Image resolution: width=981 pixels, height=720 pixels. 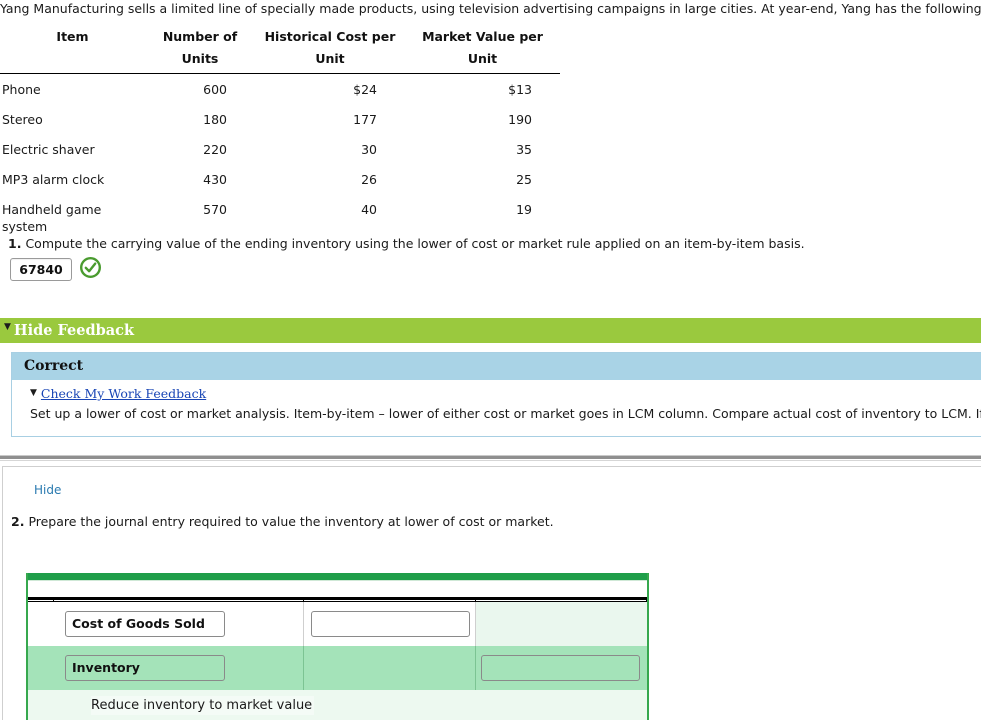 What do you see at coordinates (280, 88) in the screenshot?
I see `table-row: Phone 600 $24 $13` at bounding box center [280, 88].